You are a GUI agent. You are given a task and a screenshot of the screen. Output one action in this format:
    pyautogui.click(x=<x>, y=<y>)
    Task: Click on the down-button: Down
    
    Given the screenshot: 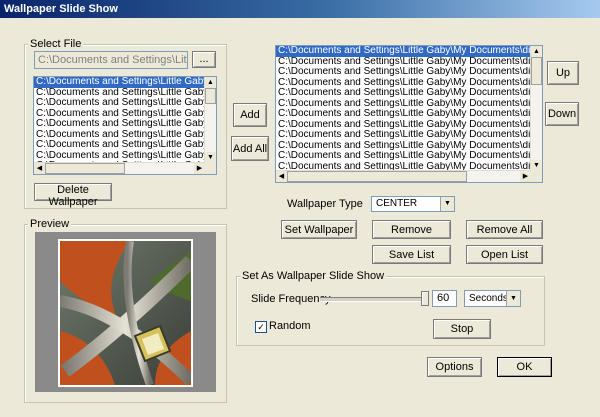 What is the action you would take?
    pyautogui.click(x=562, y=114)
    